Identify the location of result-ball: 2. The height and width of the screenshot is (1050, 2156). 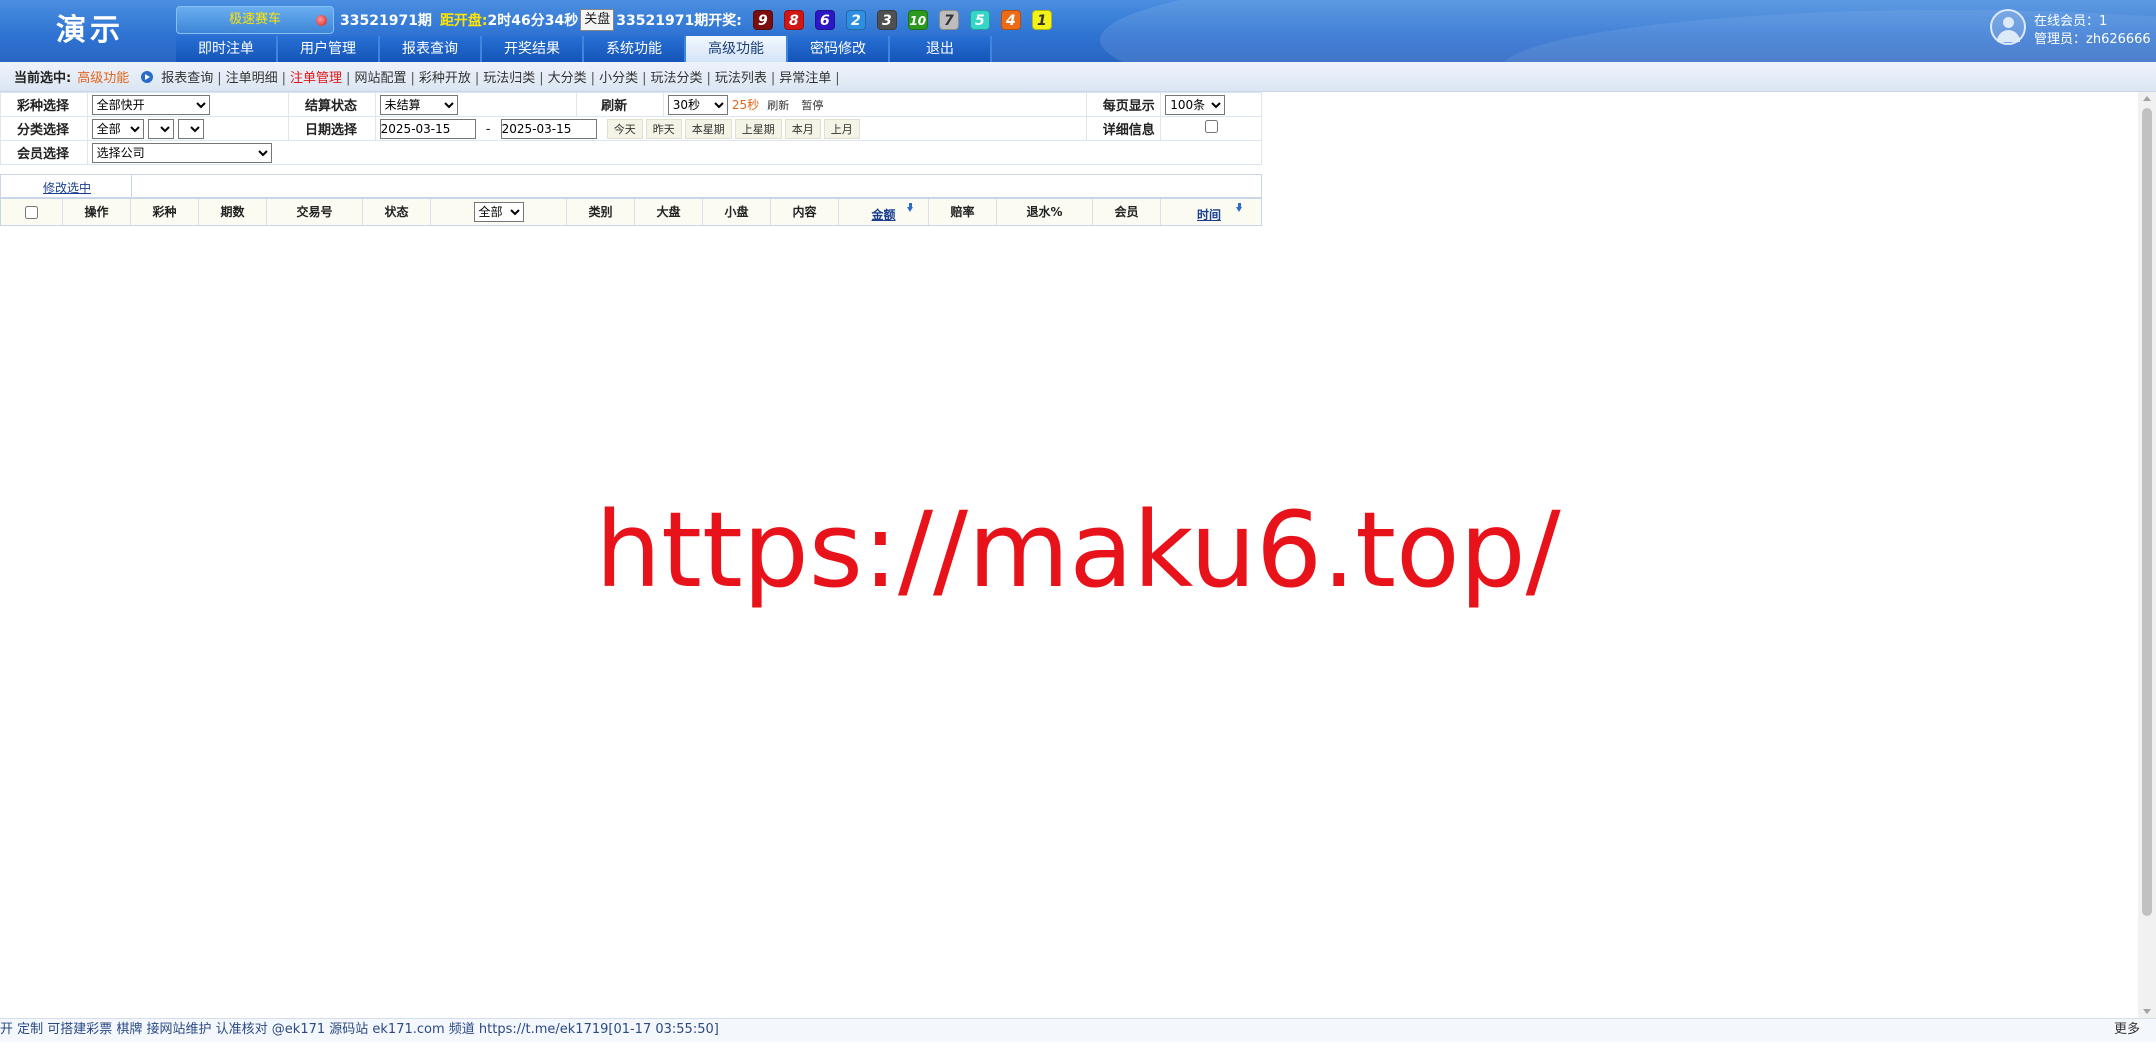
(855, 20).